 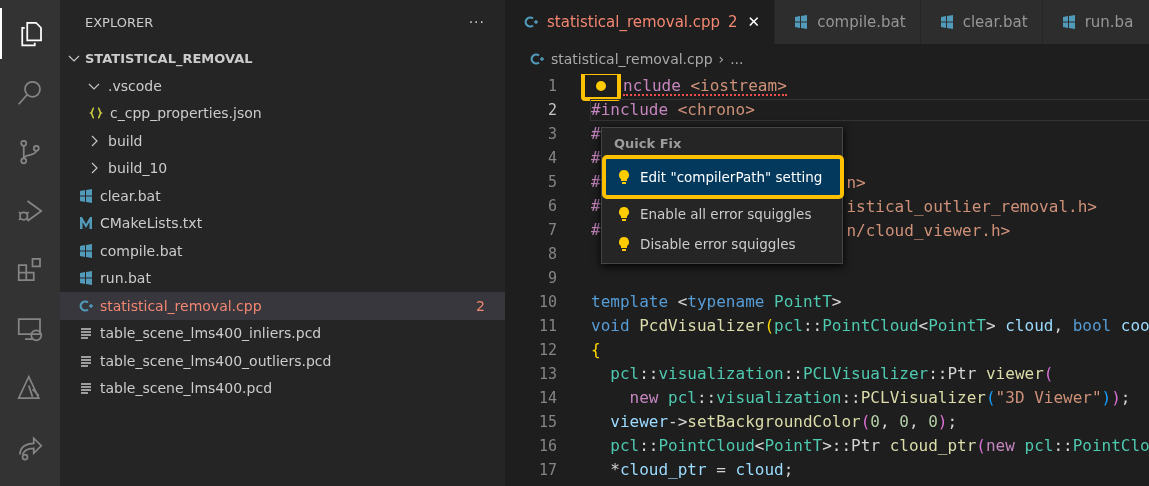 I want to click on tree-item: STATISTICAL_REMOVAL, so click(x=282, y=58).